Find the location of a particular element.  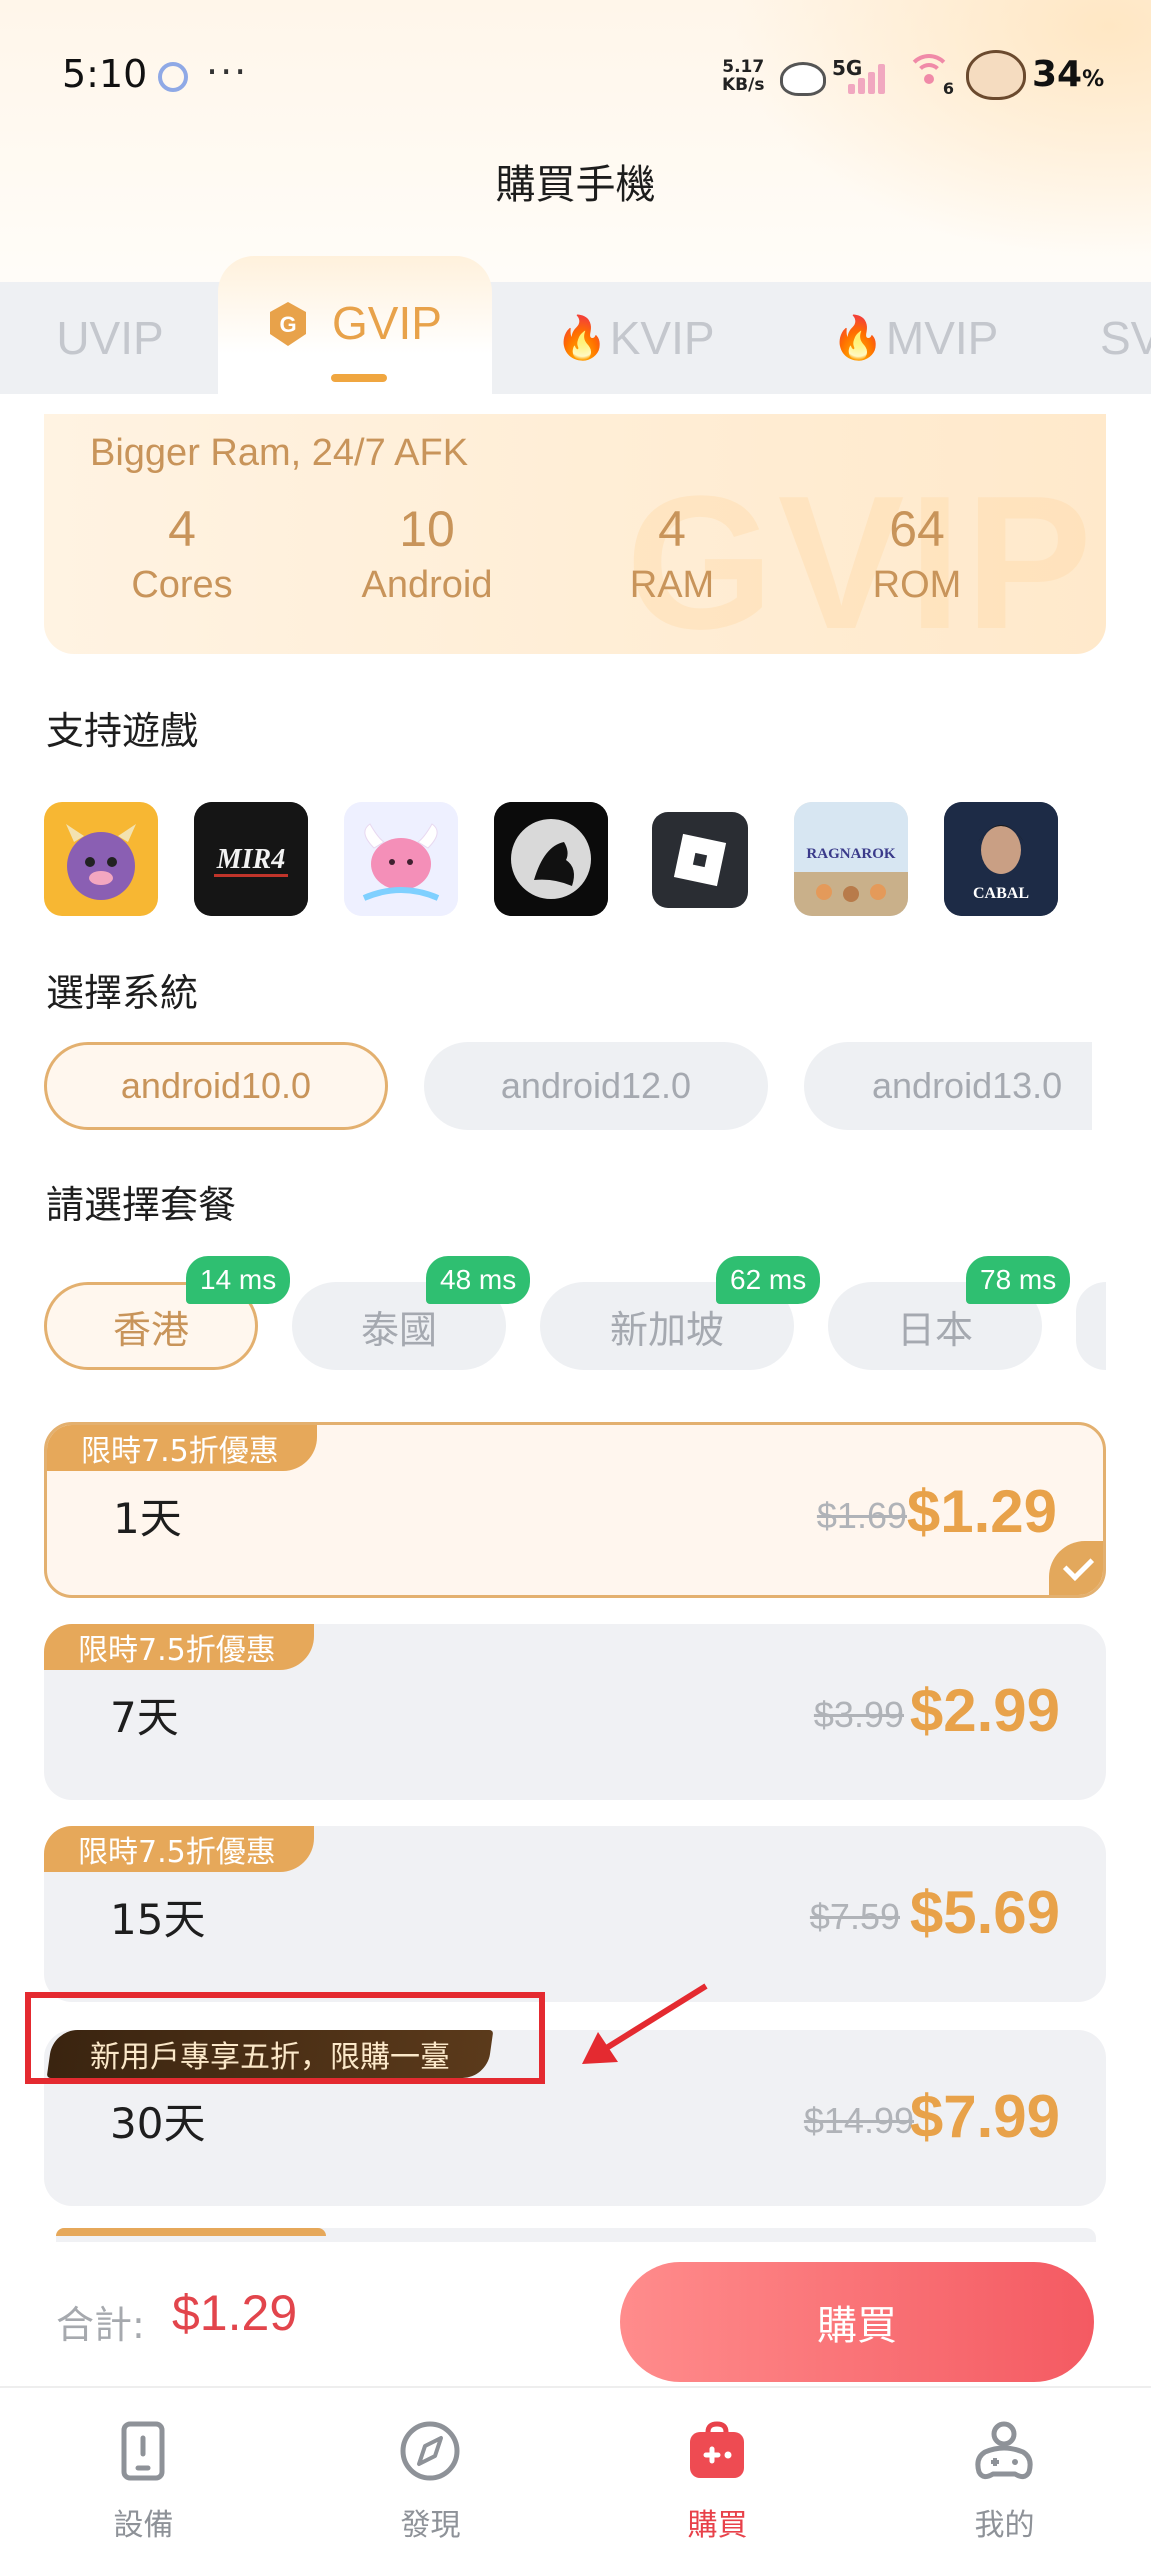

nav-devices: 設備 is located at coordinates (143, 2474).